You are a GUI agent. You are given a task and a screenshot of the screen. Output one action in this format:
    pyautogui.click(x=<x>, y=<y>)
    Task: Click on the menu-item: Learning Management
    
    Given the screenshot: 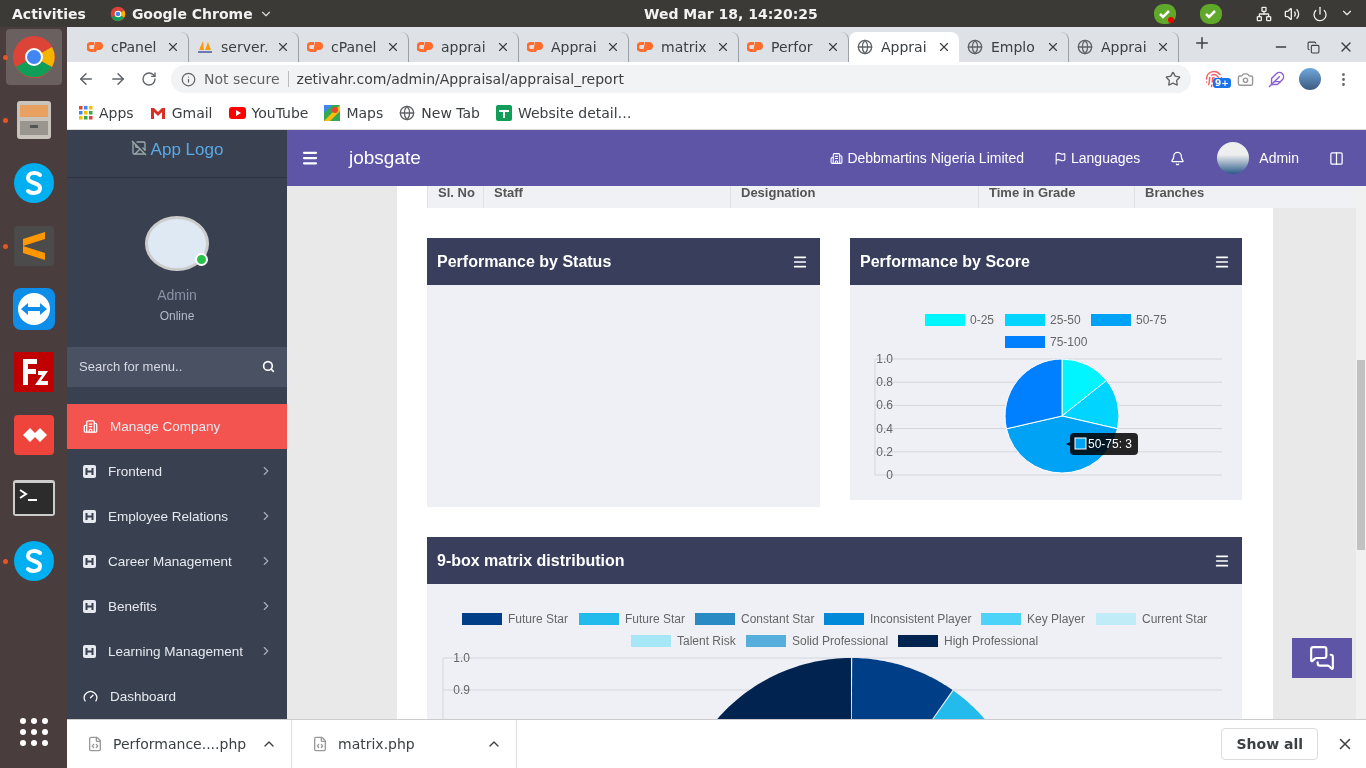 What is the action you would take?
    pyautogui.click(x=177, y=651)
    